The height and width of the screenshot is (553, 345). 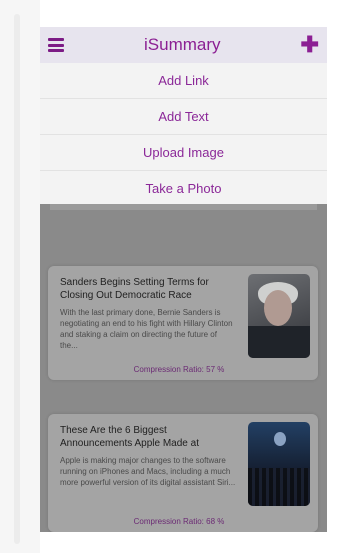 I want to click on navbar: iSummary ✚, so click(x=183, y=45).